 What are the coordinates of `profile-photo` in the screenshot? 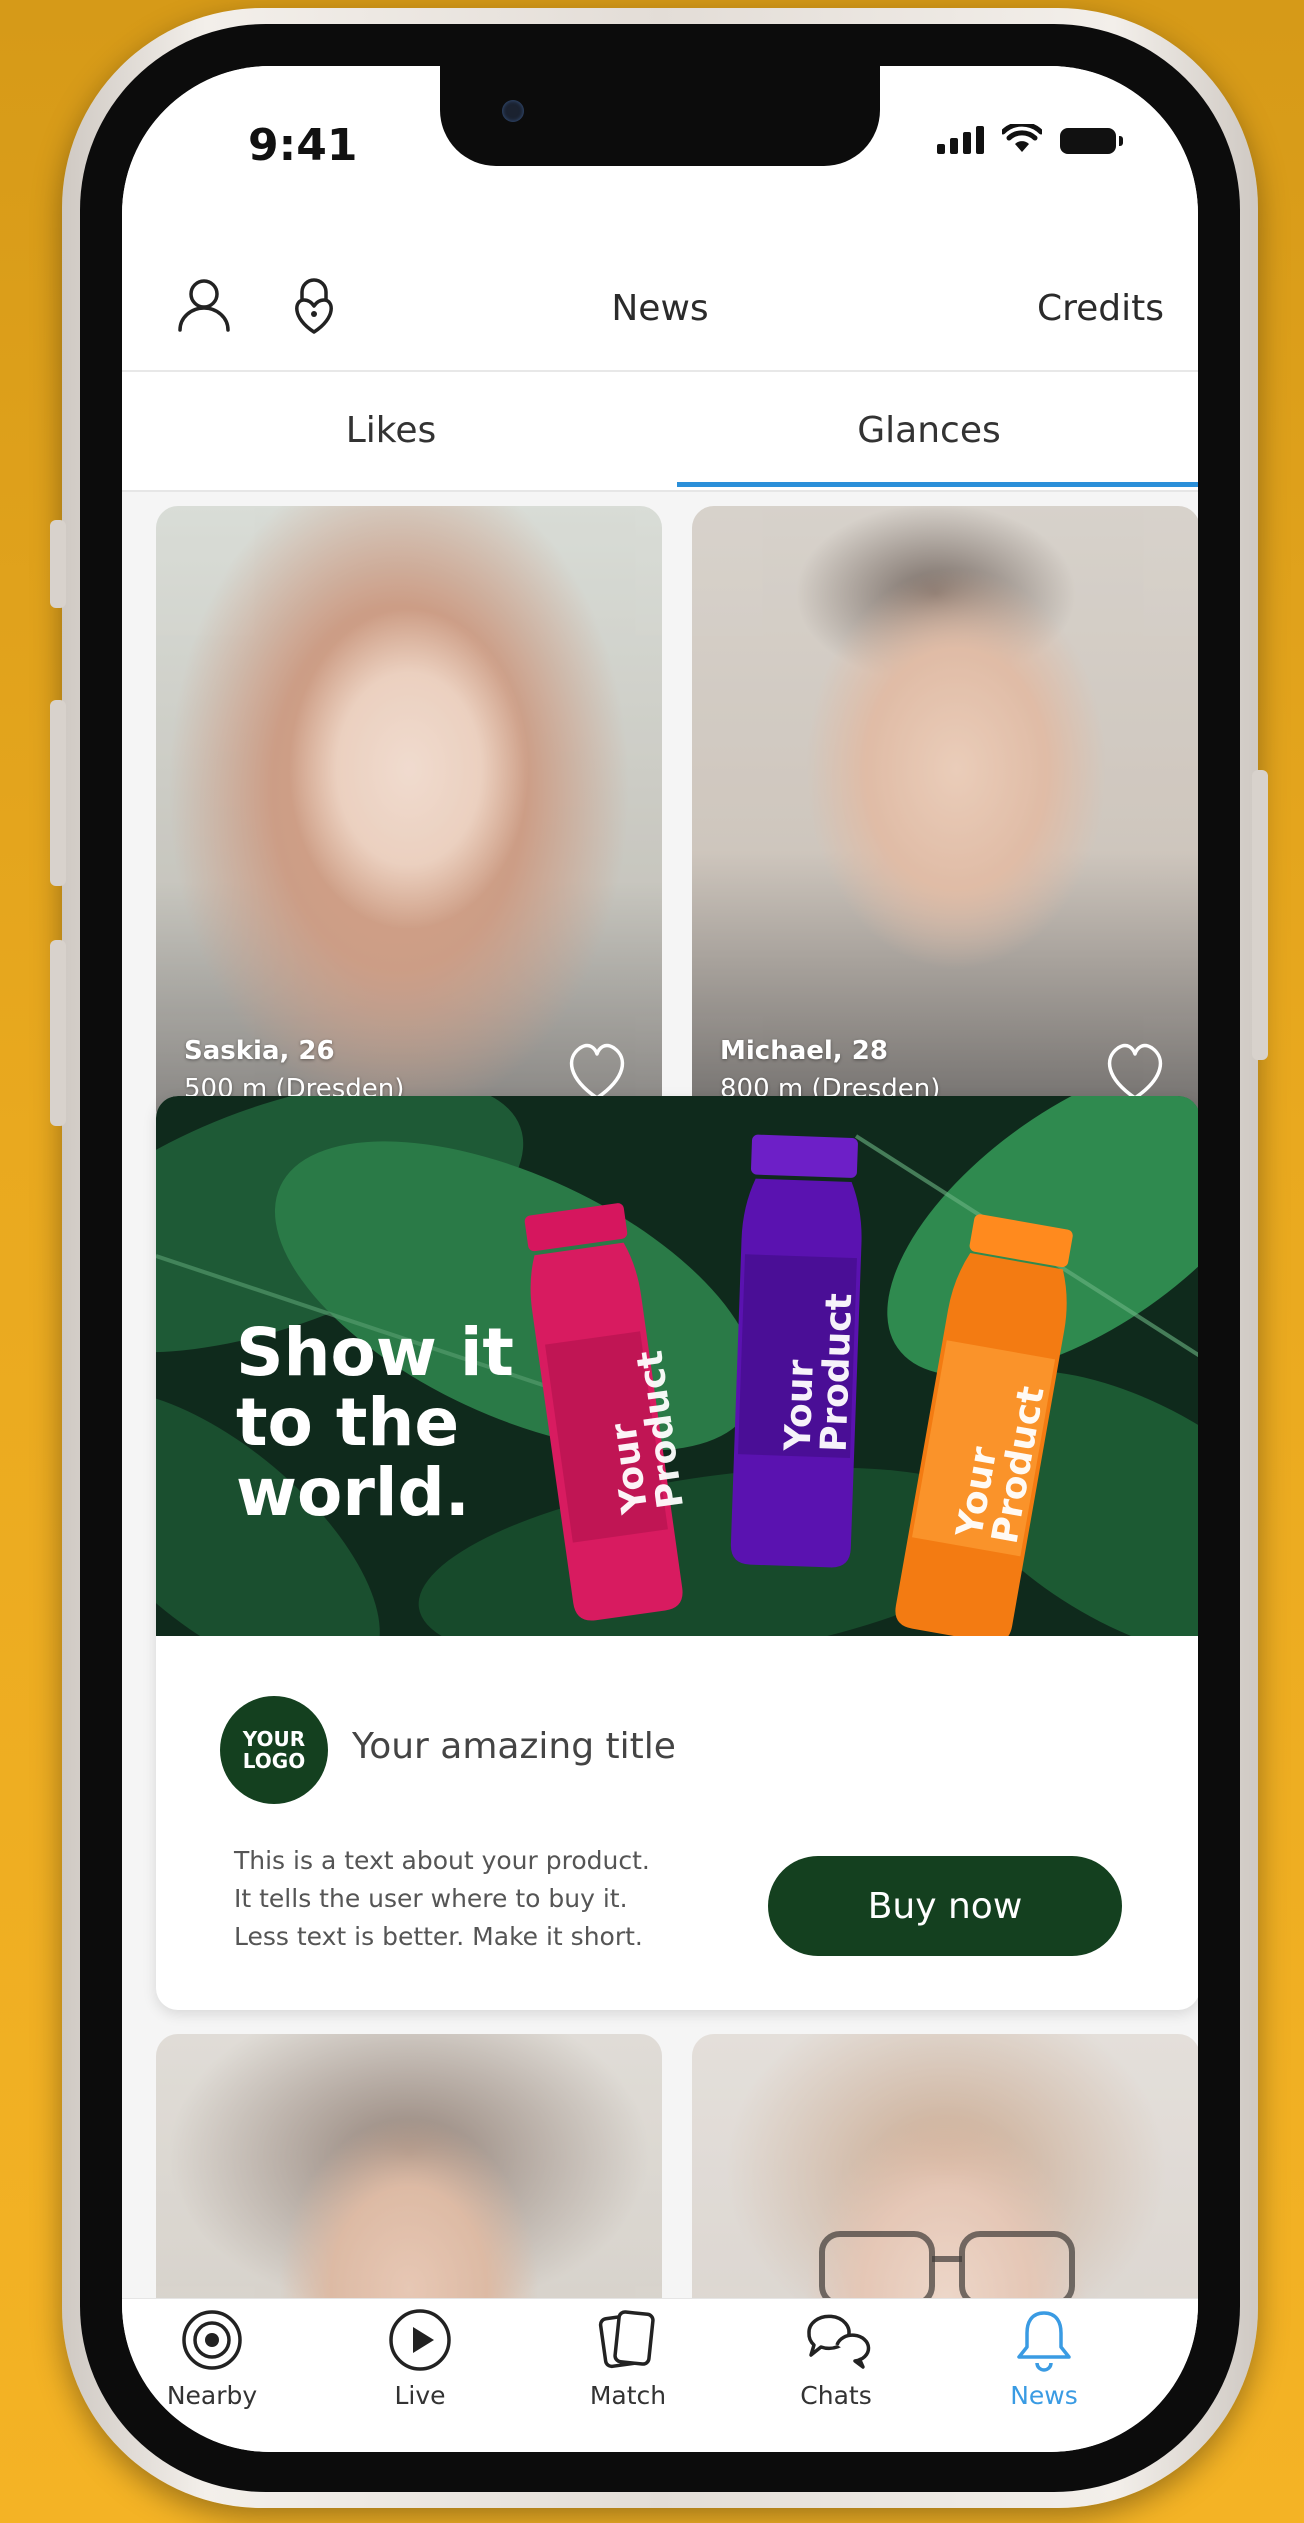 It's located at (409, 2184).